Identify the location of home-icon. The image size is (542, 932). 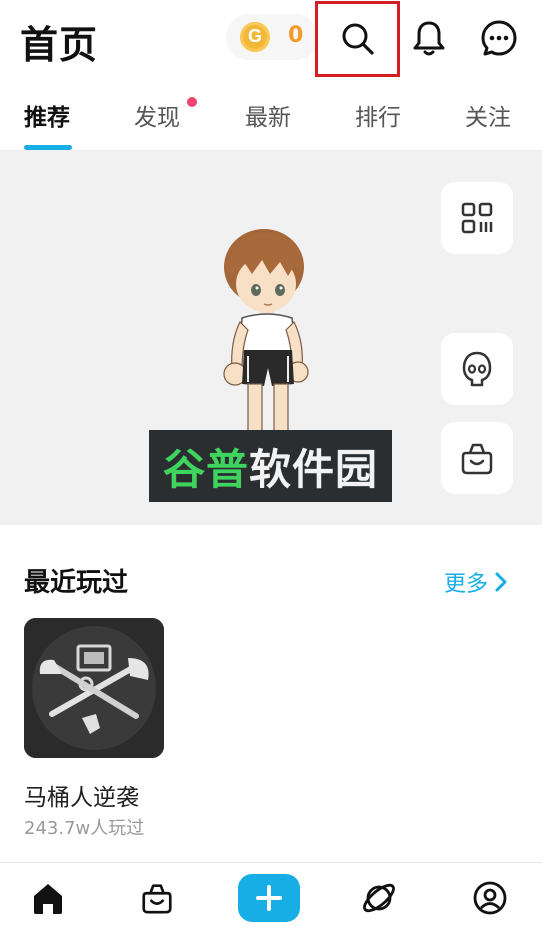
(48, 899).